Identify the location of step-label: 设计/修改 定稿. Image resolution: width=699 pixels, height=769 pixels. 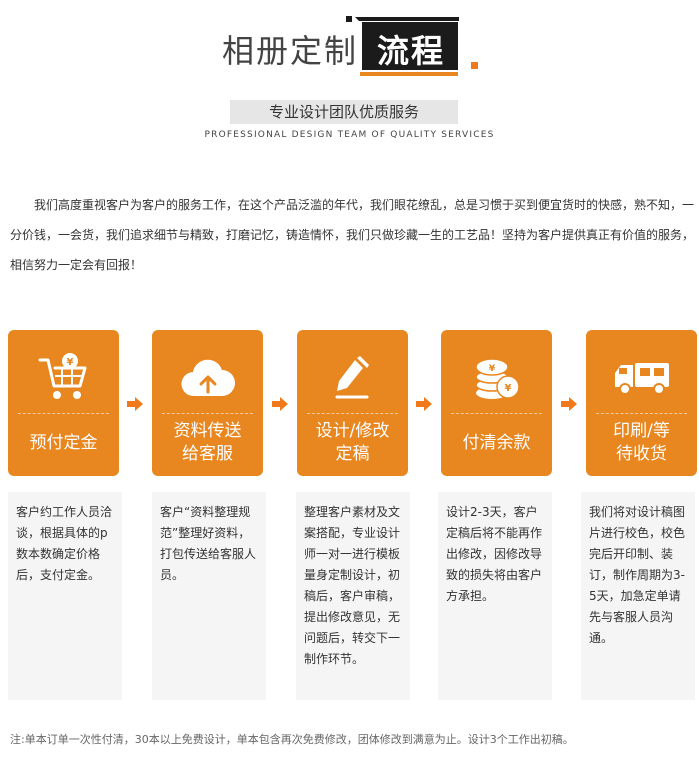
(352, 442).